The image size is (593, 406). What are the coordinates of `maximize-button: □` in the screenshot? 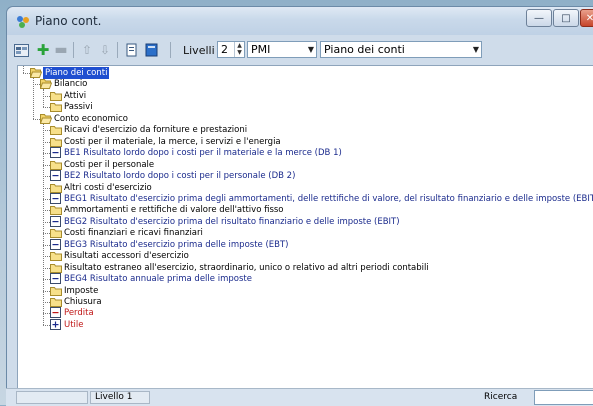 It's located at (566, 18).